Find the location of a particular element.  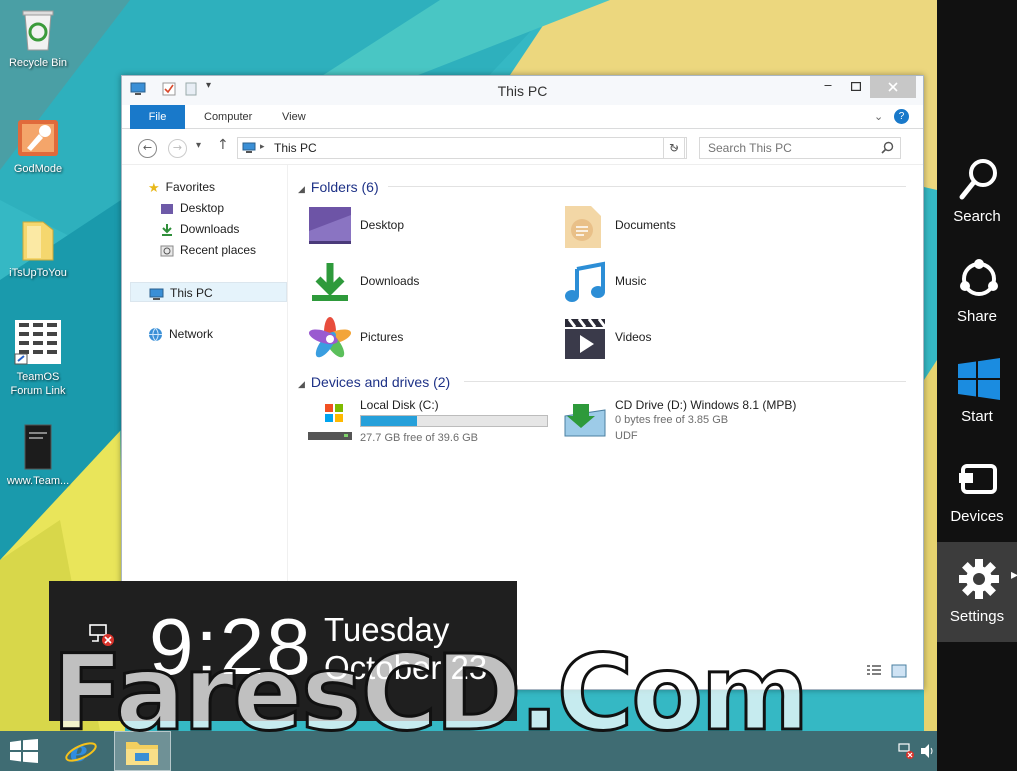

file-explorer-icon is located at coordinates (142, 753).